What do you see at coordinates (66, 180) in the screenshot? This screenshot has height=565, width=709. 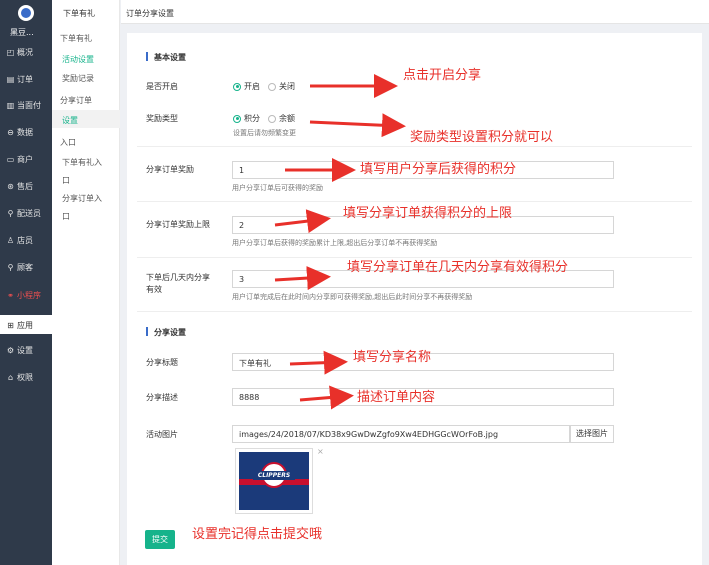 I see `subnav-item-gift-entry-wrap: 口` at bounding box center [66, 180].